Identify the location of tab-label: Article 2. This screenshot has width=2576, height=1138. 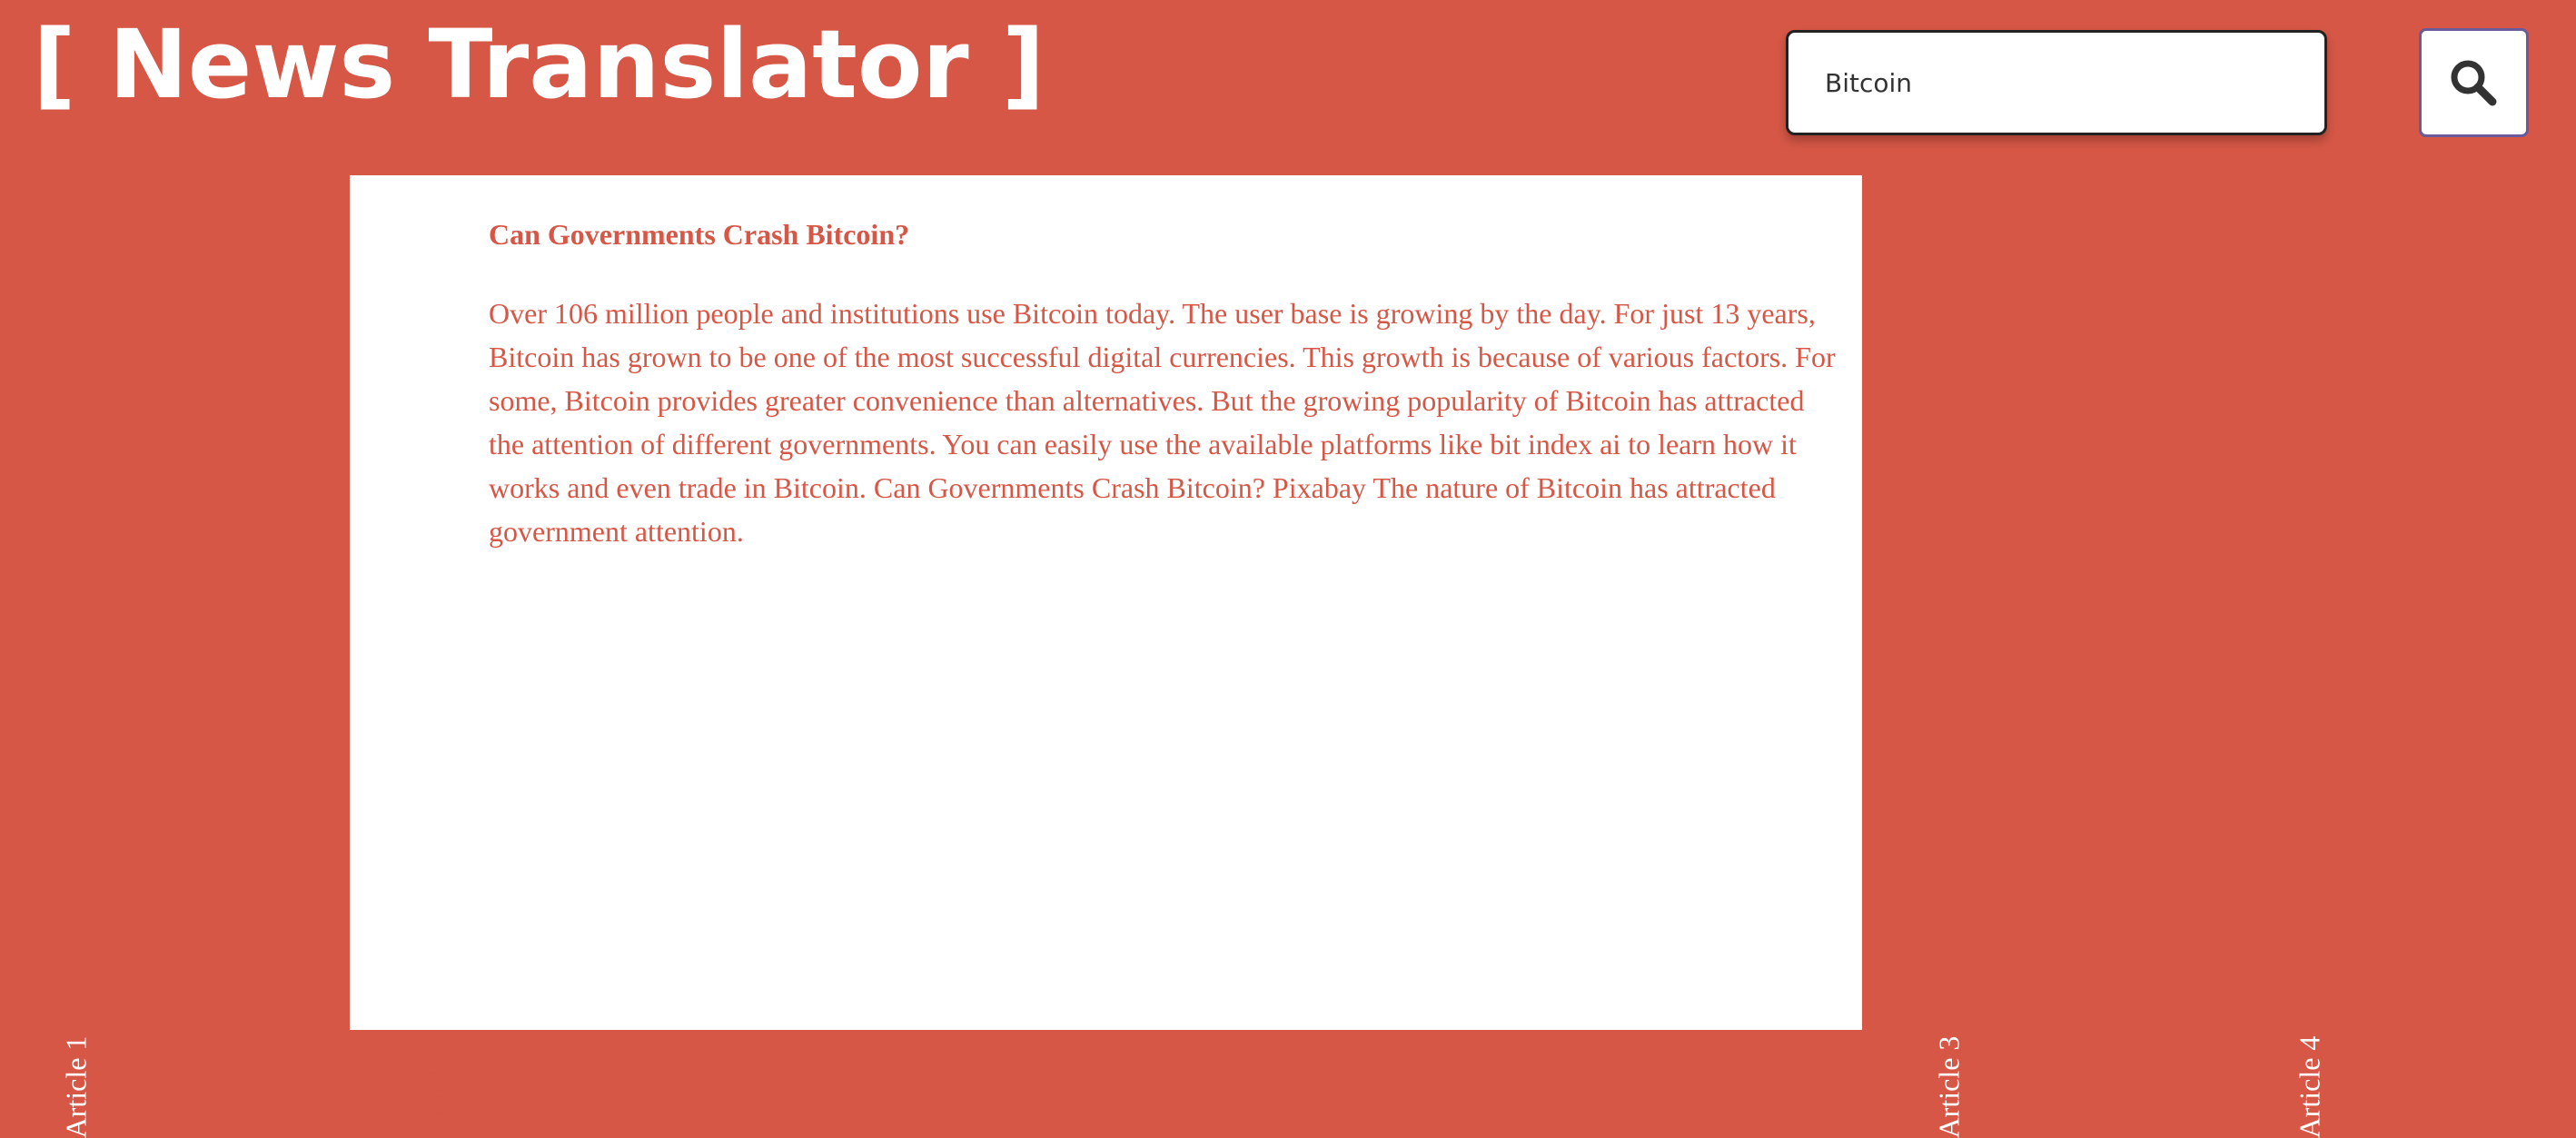
(436, 1086).